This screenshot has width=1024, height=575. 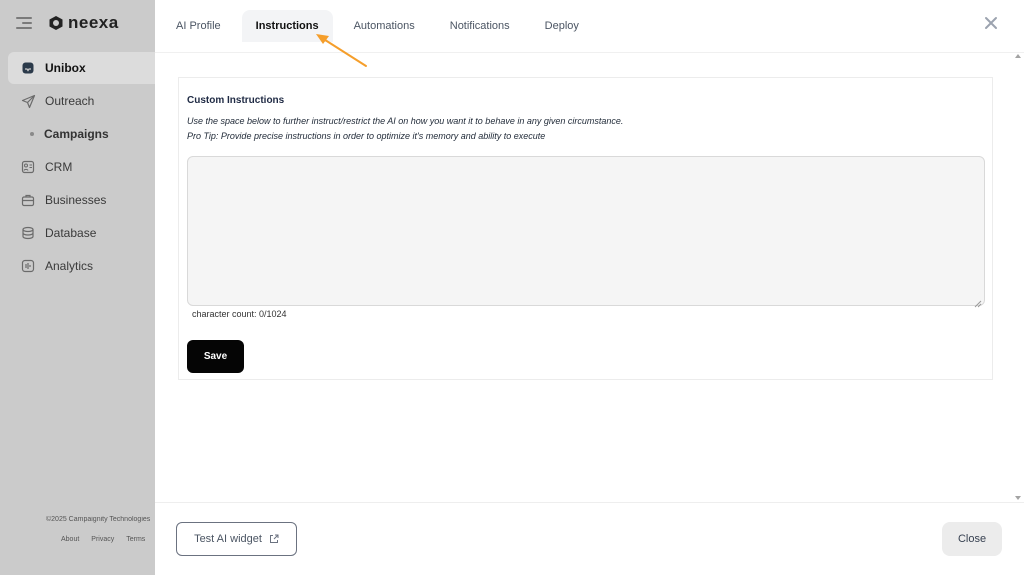 What do you see at coordinates (70, 539) in the screenshot?
I see `about-link: About` at bounding box center [70, 539].